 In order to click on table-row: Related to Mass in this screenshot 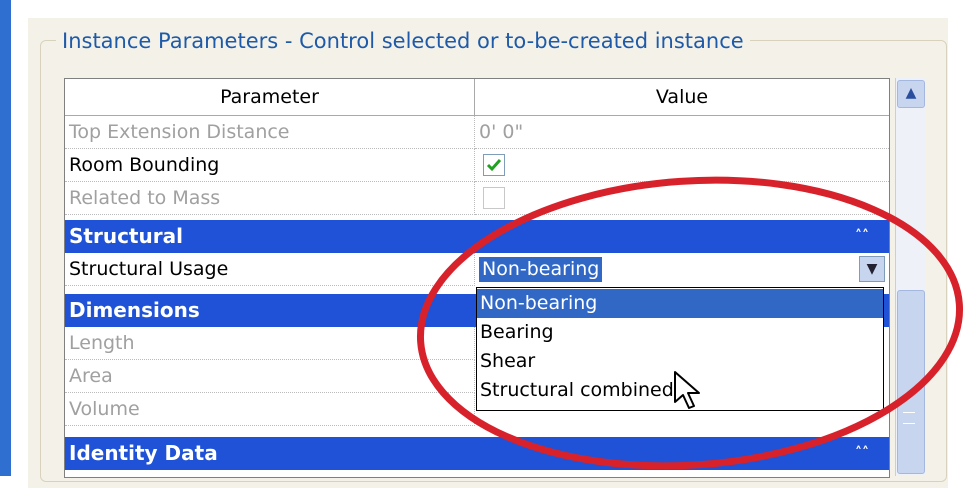, I will do `click(477, 198)`.